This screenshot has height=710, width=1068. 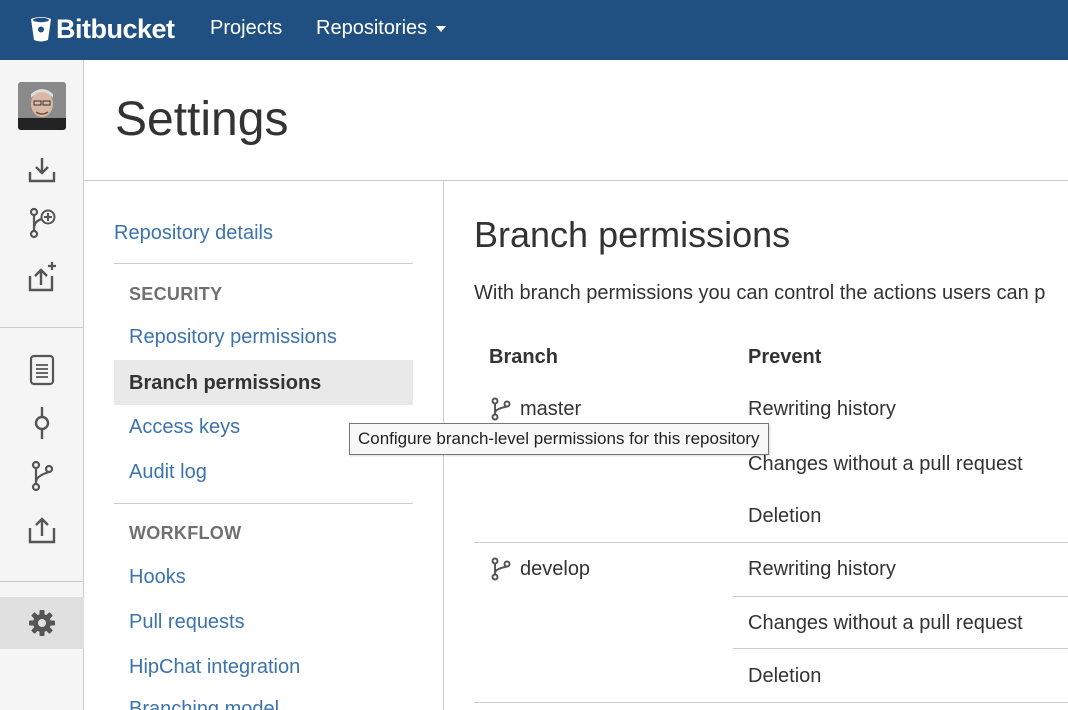 I want to click on settings-nav-repository-details: Repository details, so click(x=193, y=233).